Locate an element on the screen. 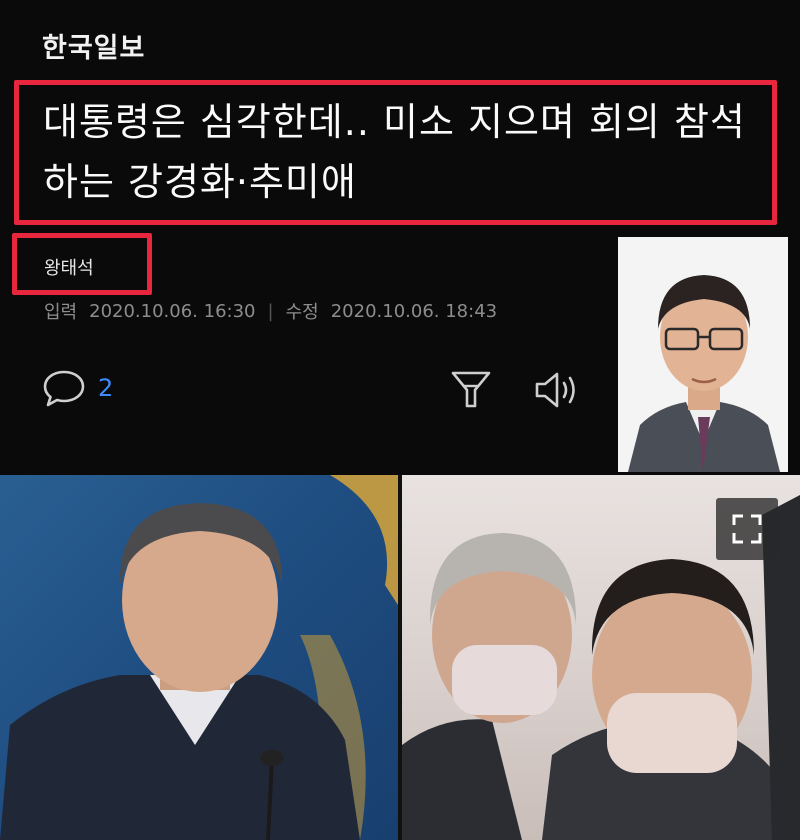 Image resolution: width=800 pixels, height=840 pixels. expand-icon is located at coordinates (747, 529).